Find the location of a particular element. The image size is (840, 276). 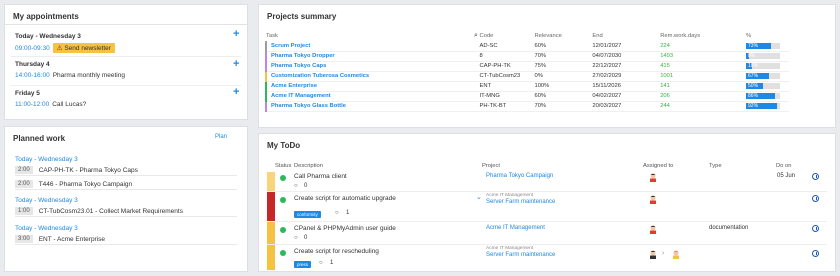

project-task: Customization Tuberosa Cosmetics is located at coordinates (372, 76).